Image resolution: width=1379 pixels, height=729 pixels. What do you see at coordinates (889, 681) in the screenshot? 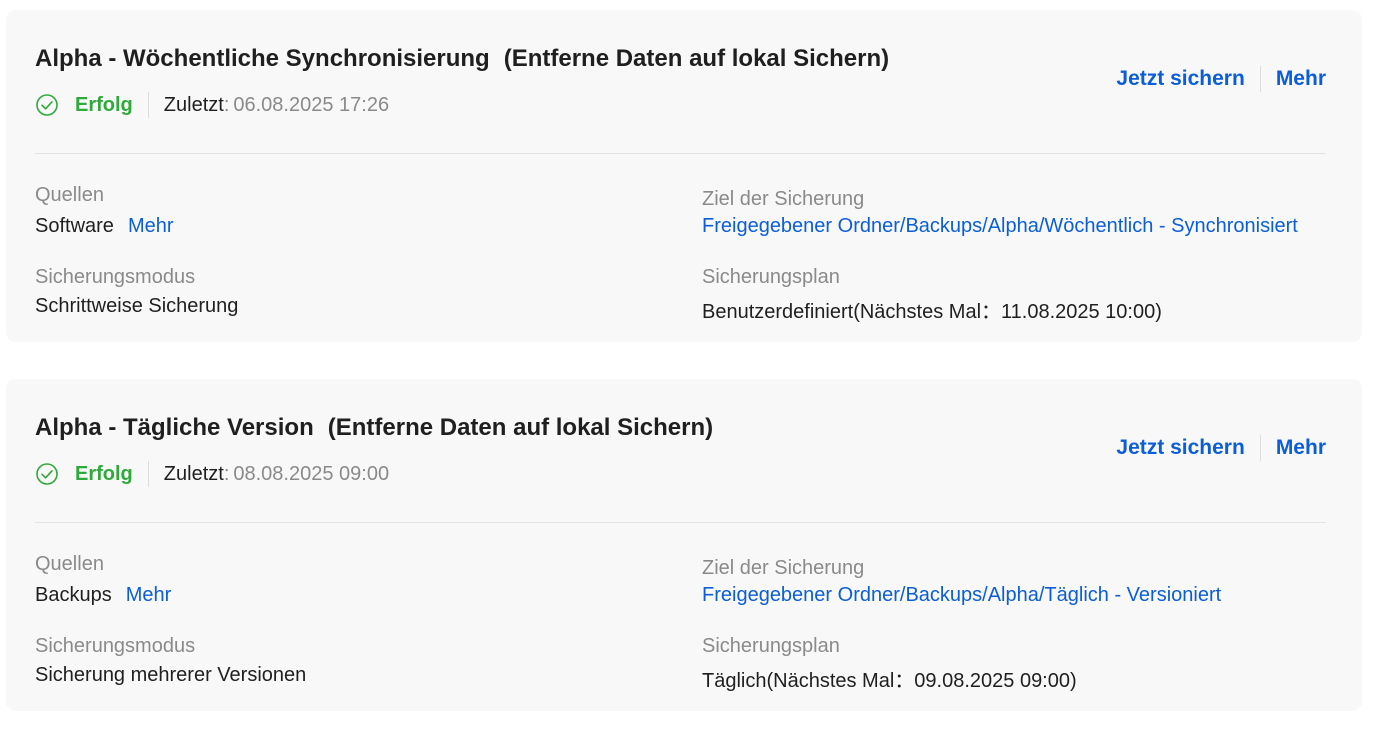
I see `schedule-value: Täglich(Nächstes Mal：09.08.2025 09:00)` at bounding box center [889, 681].